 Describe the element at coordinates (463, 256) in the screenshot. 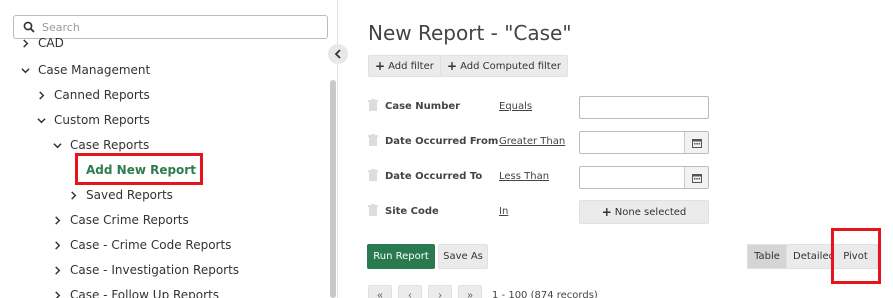

I see `save-as-button: Save As` at that location.